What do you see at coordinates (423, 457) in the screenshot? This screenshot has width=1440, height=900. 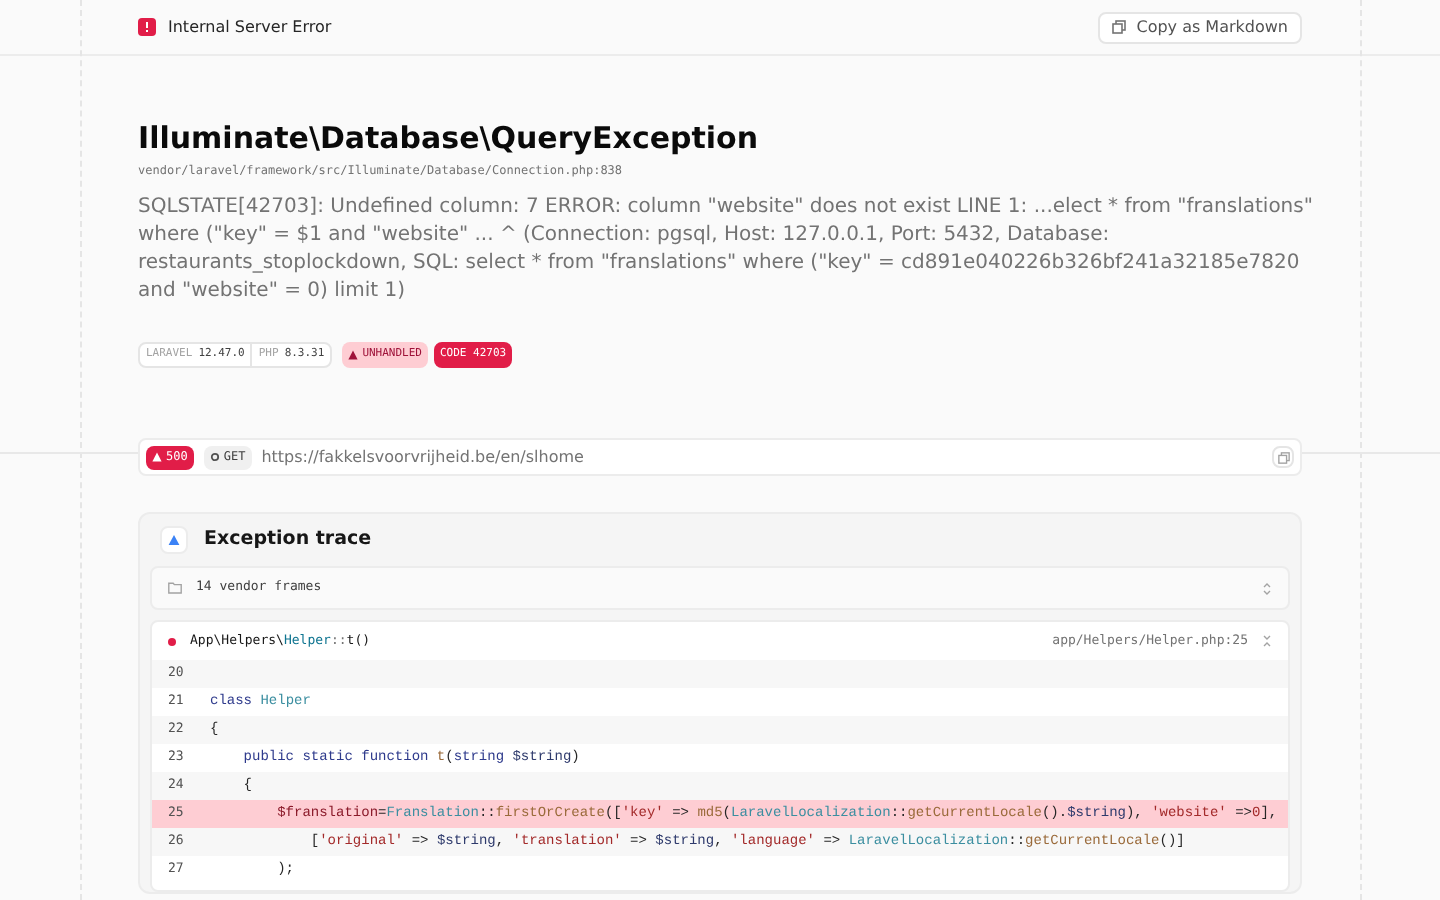 I see `request-url: https://fakkelsvoorvrijheid.be/en/slhome` at bounding box center [423, 457].